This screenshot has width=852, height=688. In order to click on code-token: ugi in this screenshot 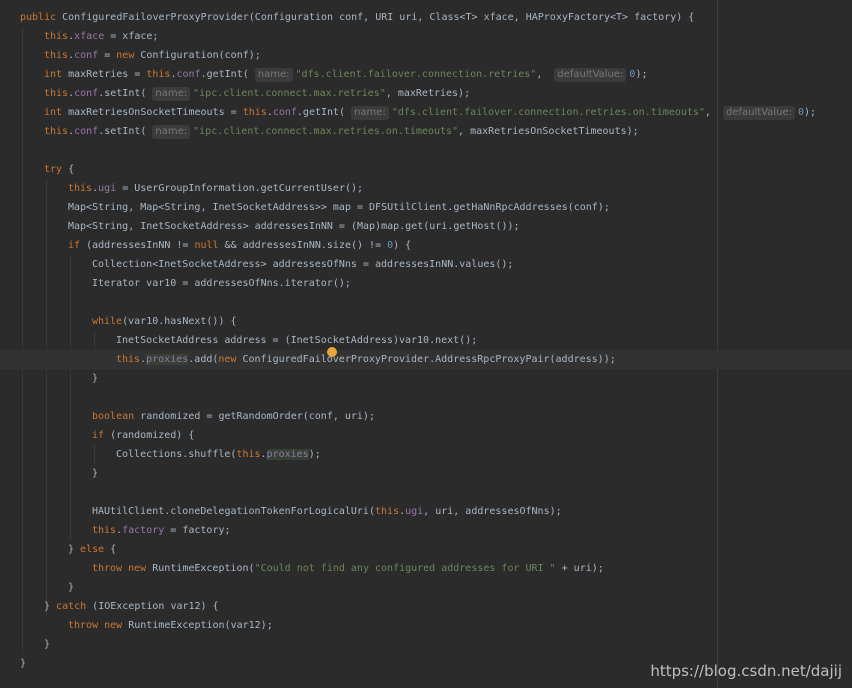, I will do `click(107, 188)`.